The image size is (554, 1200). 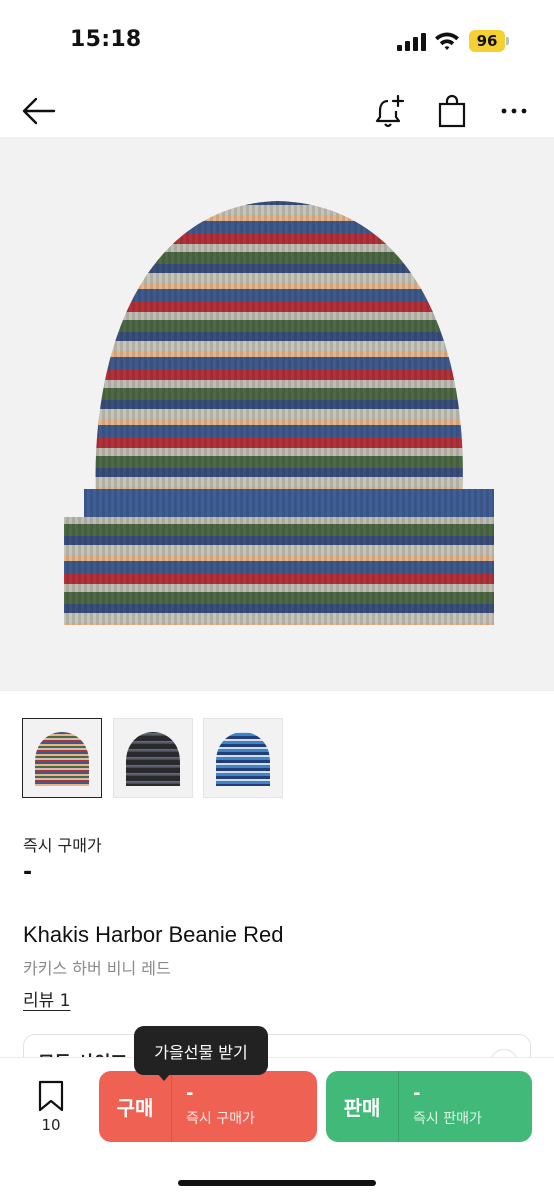 I want to click on battery-level: 96, so click(x=487, y=41).